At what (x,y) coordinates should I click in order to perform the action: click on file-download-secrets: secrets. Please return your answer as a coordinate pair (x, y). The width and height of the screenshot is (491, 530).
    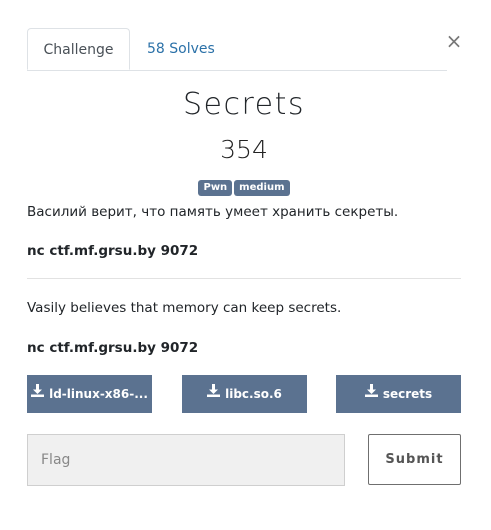
    Looking at the image, I should click on (398, 394).